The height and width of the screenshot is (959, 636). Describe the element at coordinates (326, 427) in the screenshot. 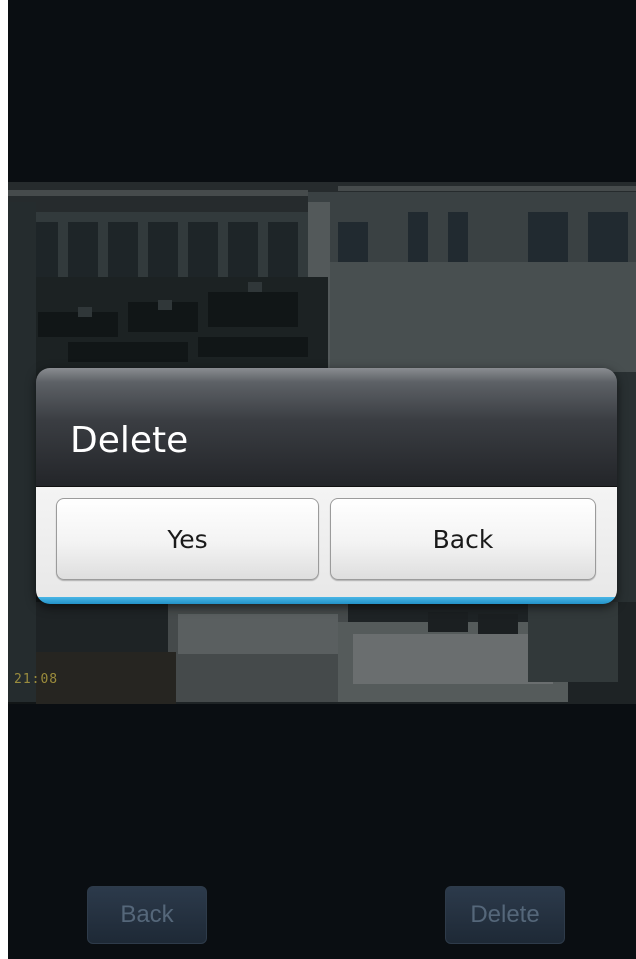

I see `dialog-header: Delete` at that location.